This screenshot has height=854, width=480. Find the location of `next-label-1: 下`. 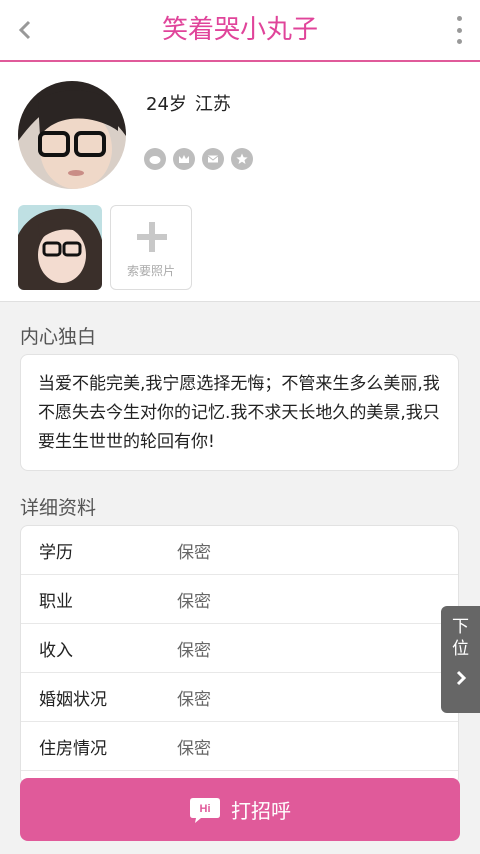

next-label-1: 下 is located at coordinates (460, 627).